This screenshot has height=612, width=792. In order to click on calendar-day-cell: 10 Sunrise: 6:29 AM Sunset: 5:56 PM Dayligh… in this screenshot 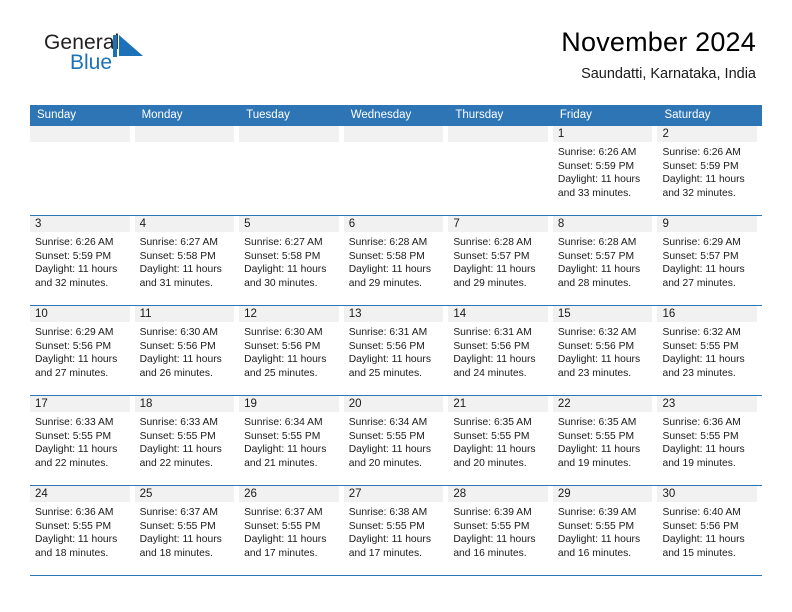, I will do `click(82, 350)`.